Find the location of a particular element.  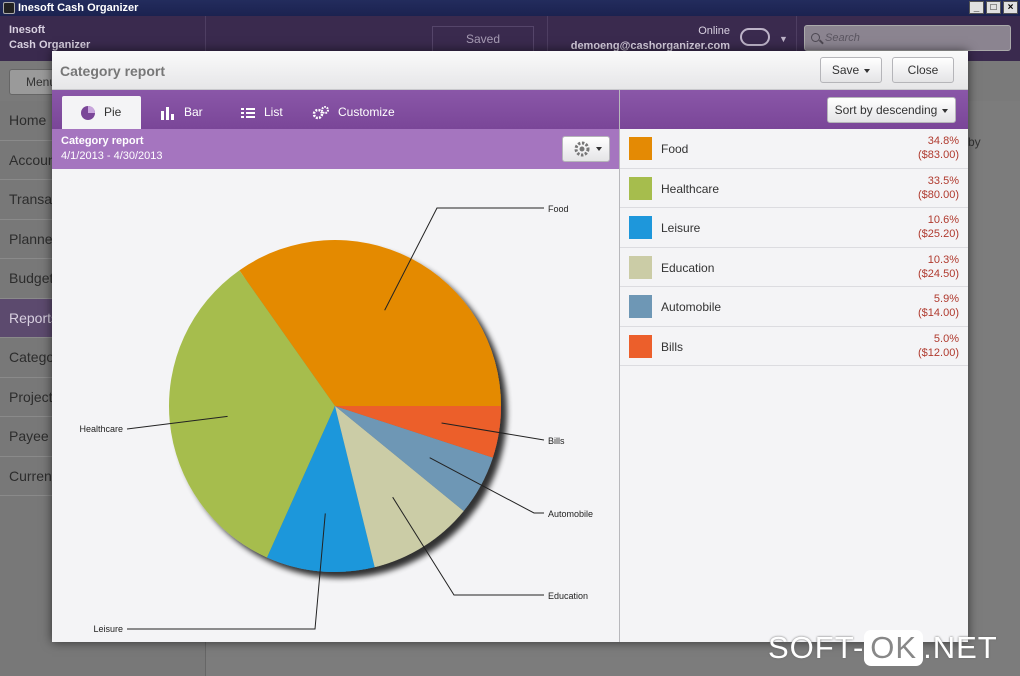

brand: Inesoft Cash Organizer is located at coordinates (50, 37).